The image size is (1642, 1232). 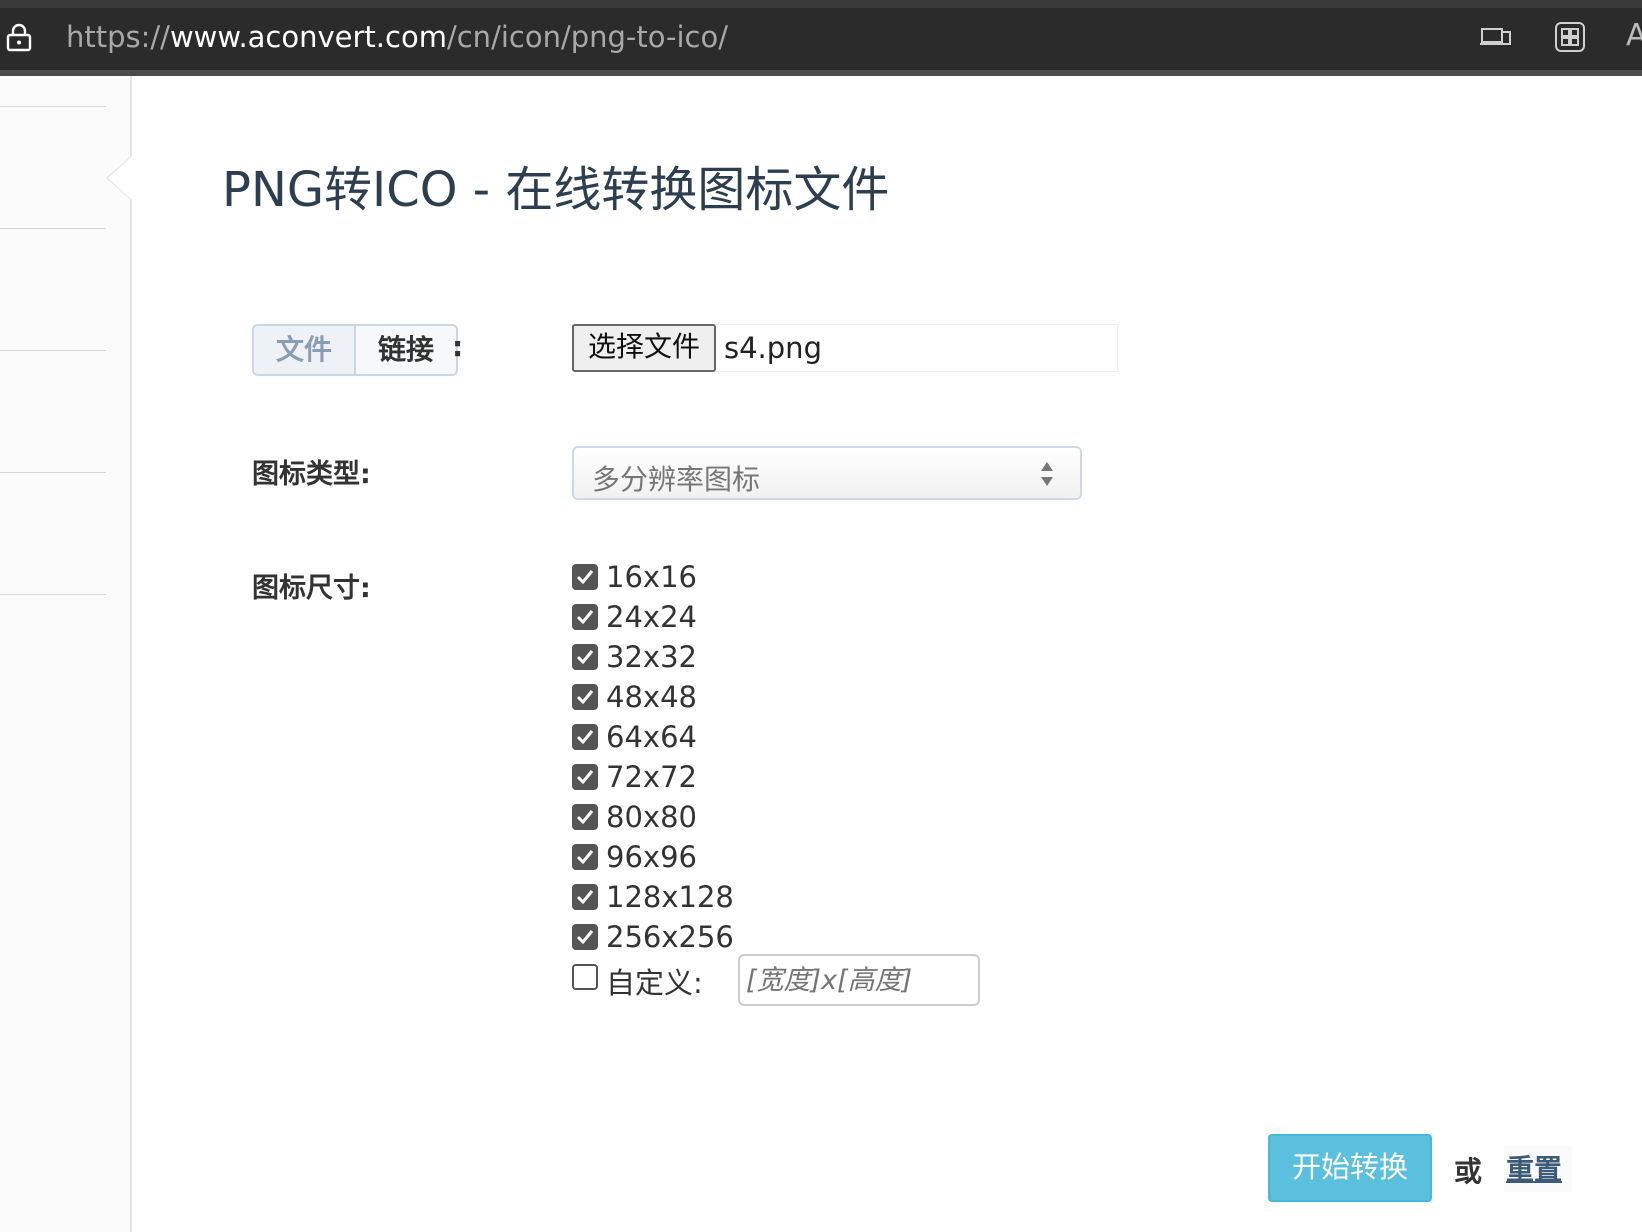 I want to click on size-option-label: 48x48, so click(x=651, y=697).